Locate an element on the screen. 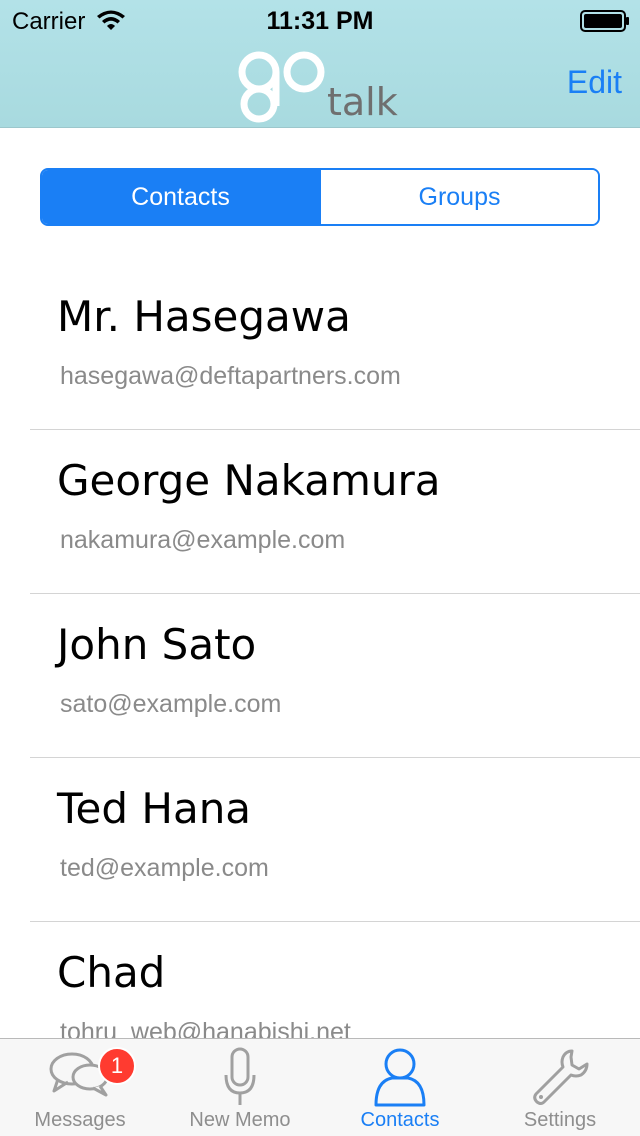  tab-contacts-label: Contacts is located at coordinates (400, 1120).